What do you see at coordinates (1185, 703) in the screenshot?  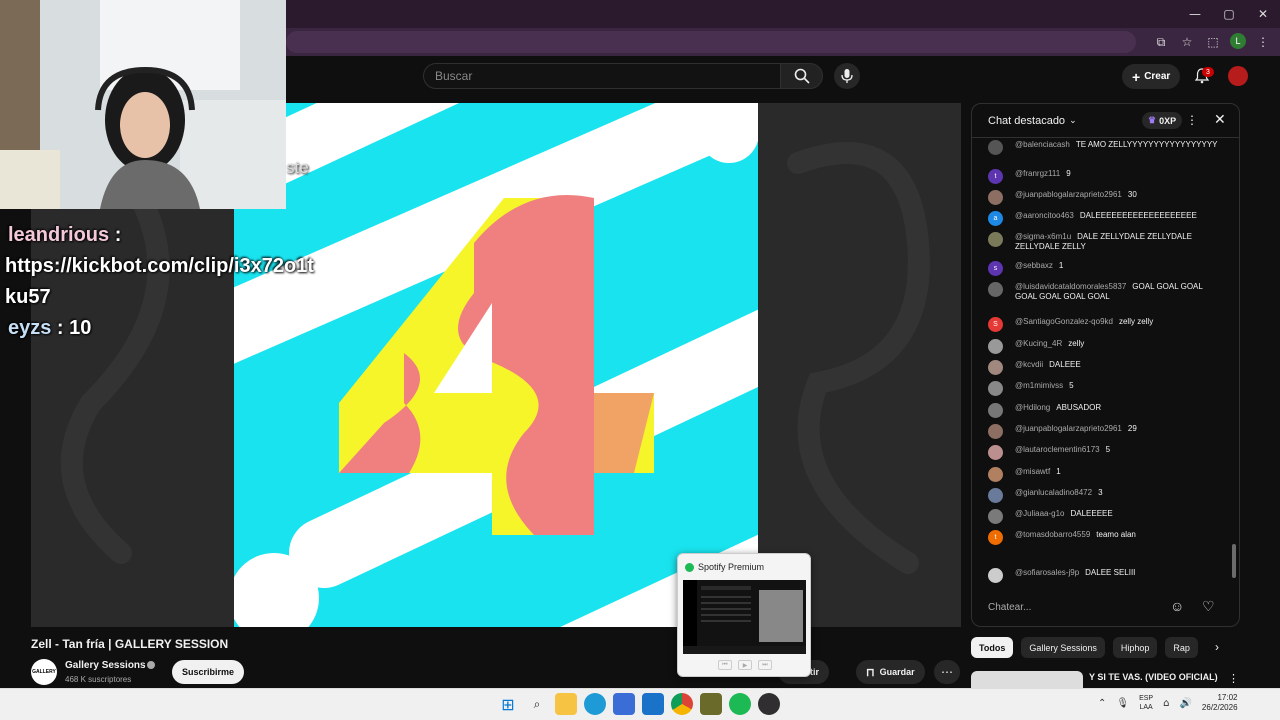 I see `volume-icon: 🔊` at bounding box center [1185, 703].